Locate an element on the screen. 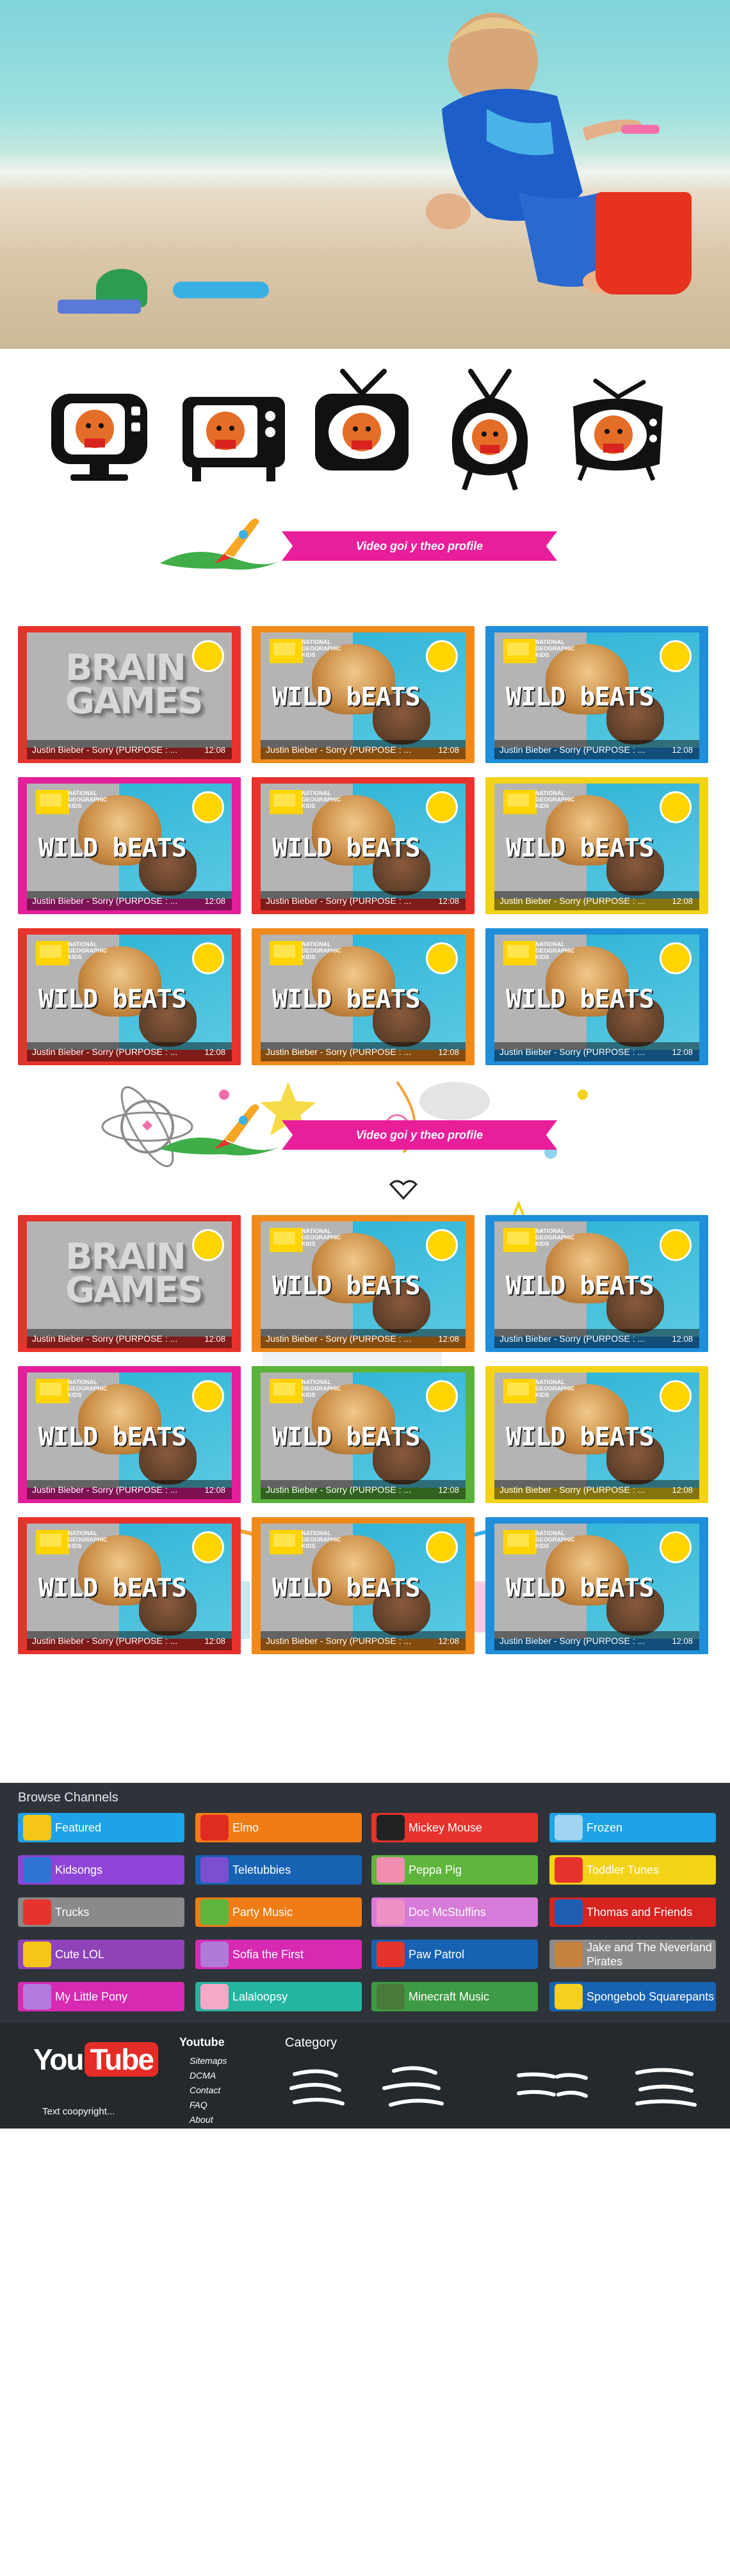 Image resolution: width=730 pixels, height=2576 pixels. channel-button: Paw Patrol is located at coordinates (454, 1954).